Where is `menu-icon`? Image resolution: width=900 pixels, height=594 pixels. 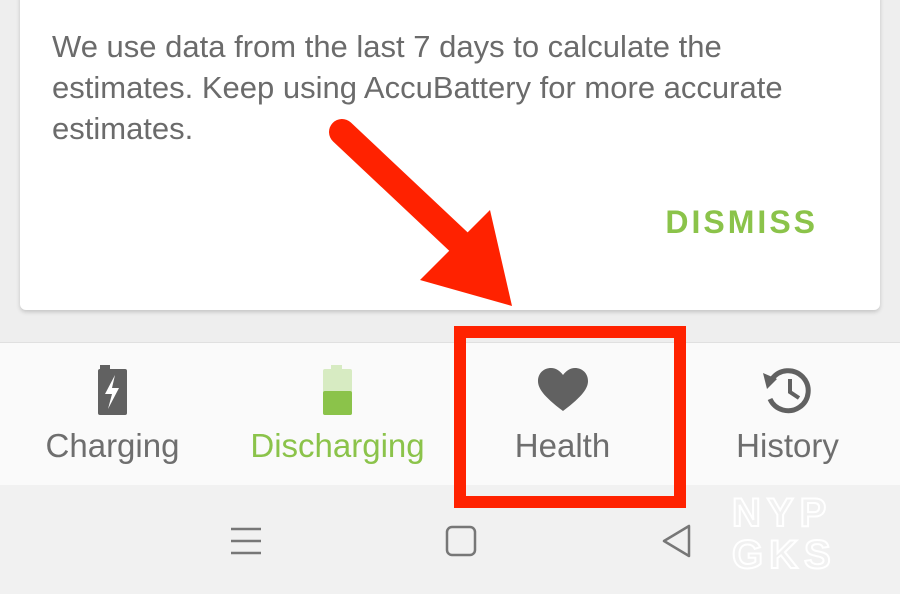 menu-icon is located at coordinates (246, 541).